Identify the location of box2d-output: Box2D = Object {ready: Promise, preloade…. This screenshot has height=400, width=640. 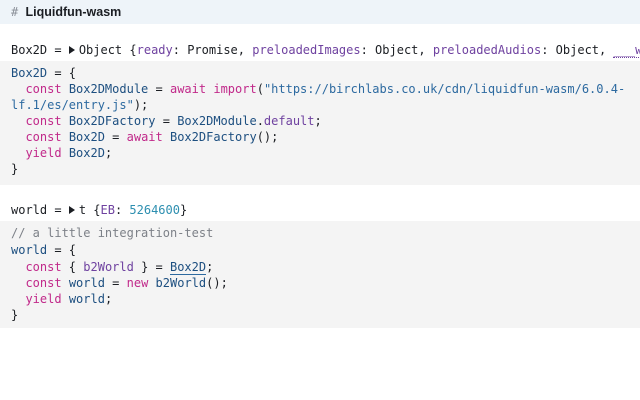
(325, 50).